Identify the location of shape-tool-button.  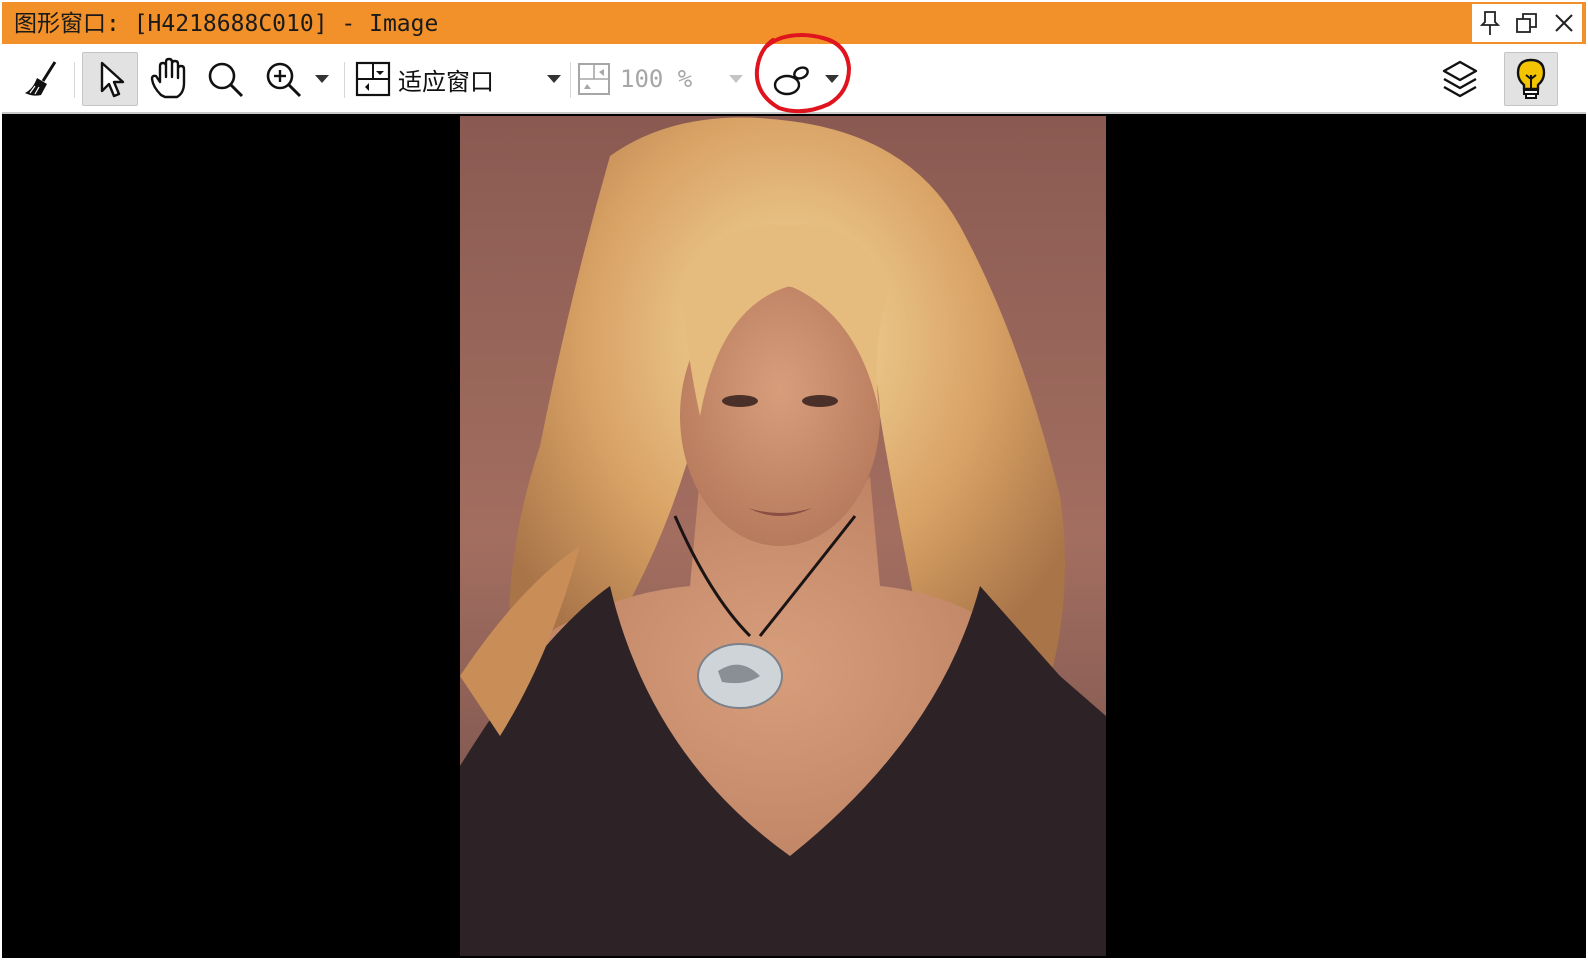
(792, 79).